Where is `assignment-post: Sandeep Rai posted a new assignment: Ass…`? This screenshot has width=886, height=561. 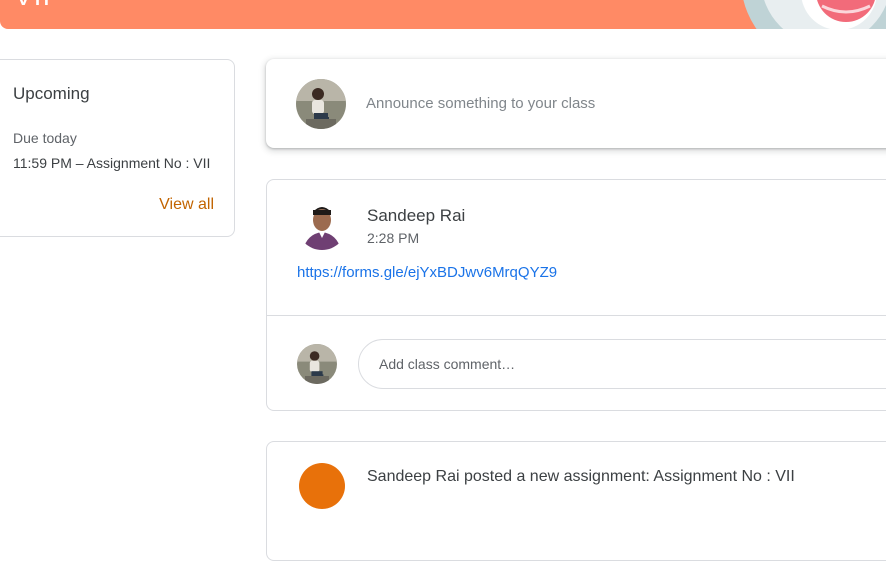 assignment-post: Sandeep Rai posted a new assignment: Ass… is located at coordinates (576, 501).